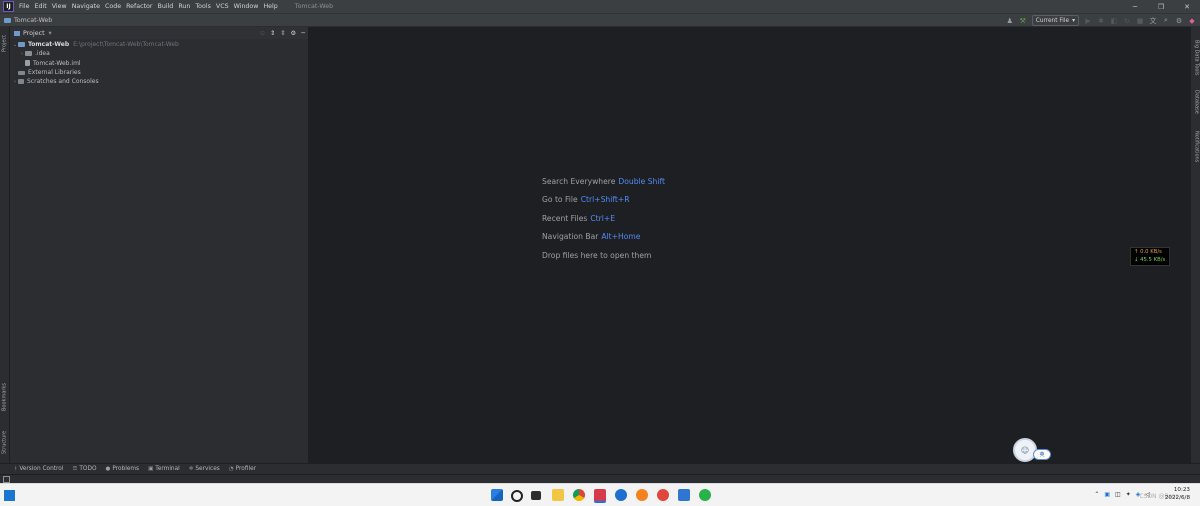 Image resolution: width=1200 pixels, height=506 pixels. Describe the element at coordinates (27, 63) in the screenshot. I see `iml-file-icon` at that location.